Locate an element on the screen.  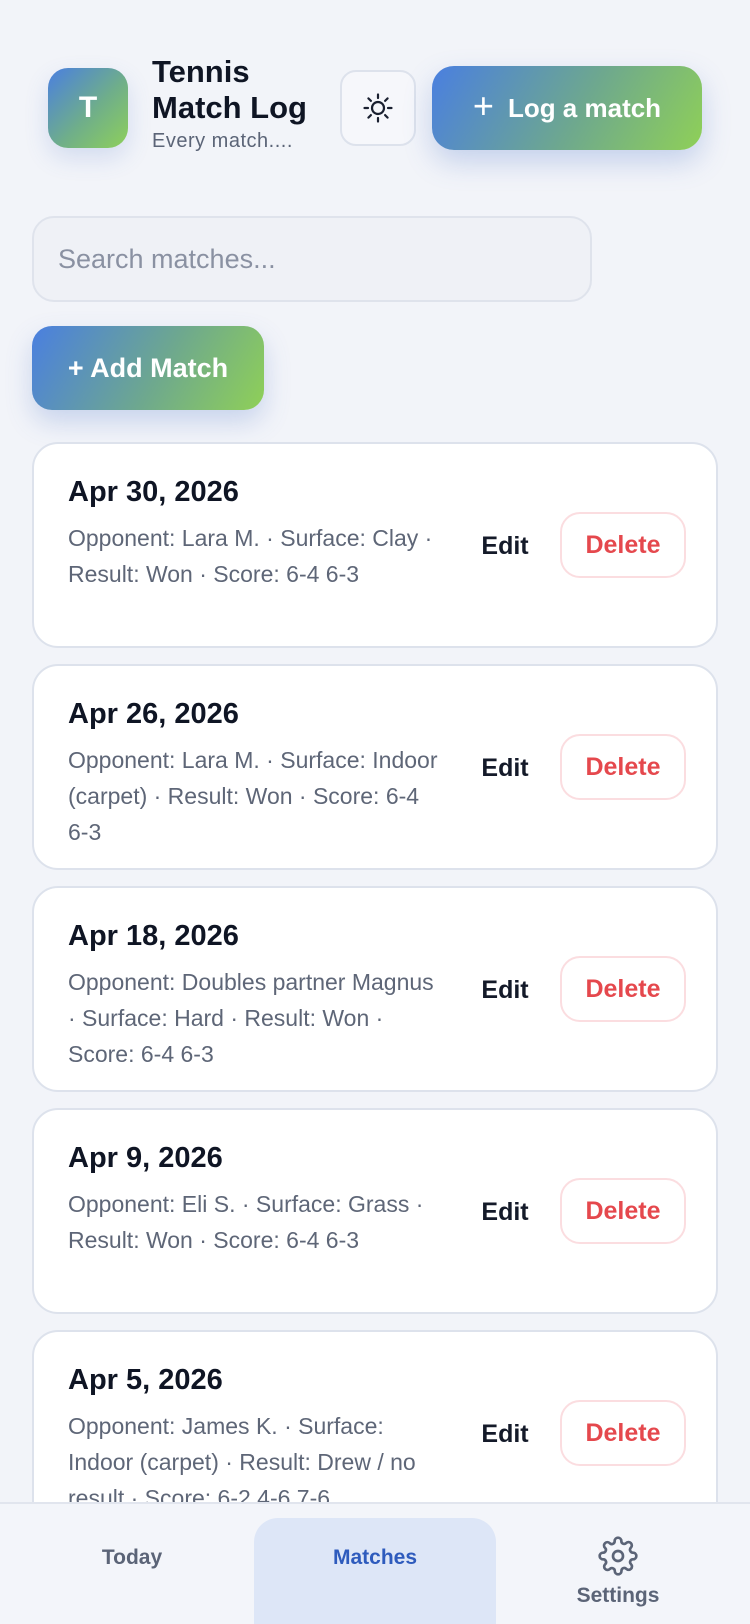
nav-tab-matches: Matches is located at coordinates (375, 1571).